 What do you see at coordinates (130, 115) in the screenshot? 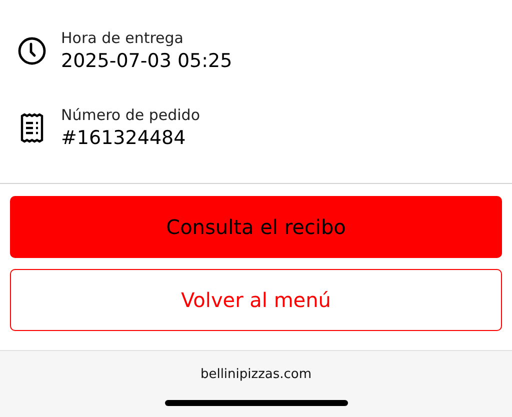
I see `detail-label: Número de pedido` at bounding box center [130, 115].